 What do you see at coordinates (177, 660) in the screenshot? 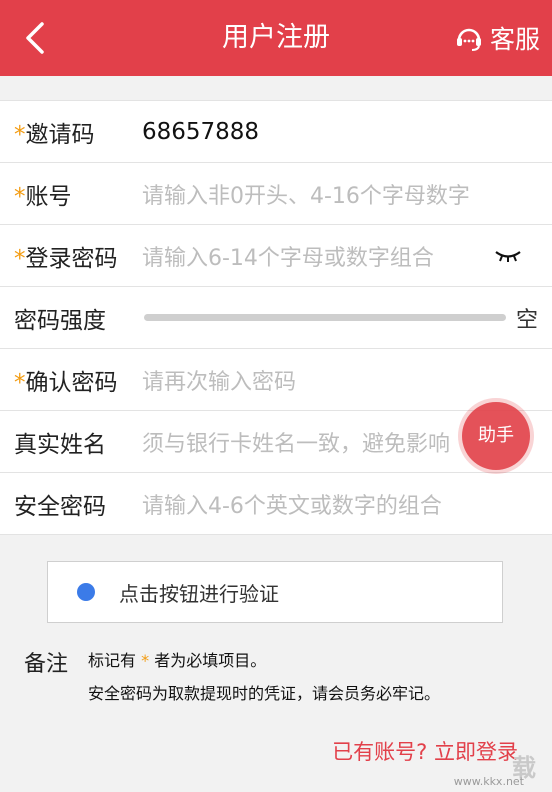
I see `note-line-required: 标记有 * 者为必填项目。` at bounding box center [177, 660].